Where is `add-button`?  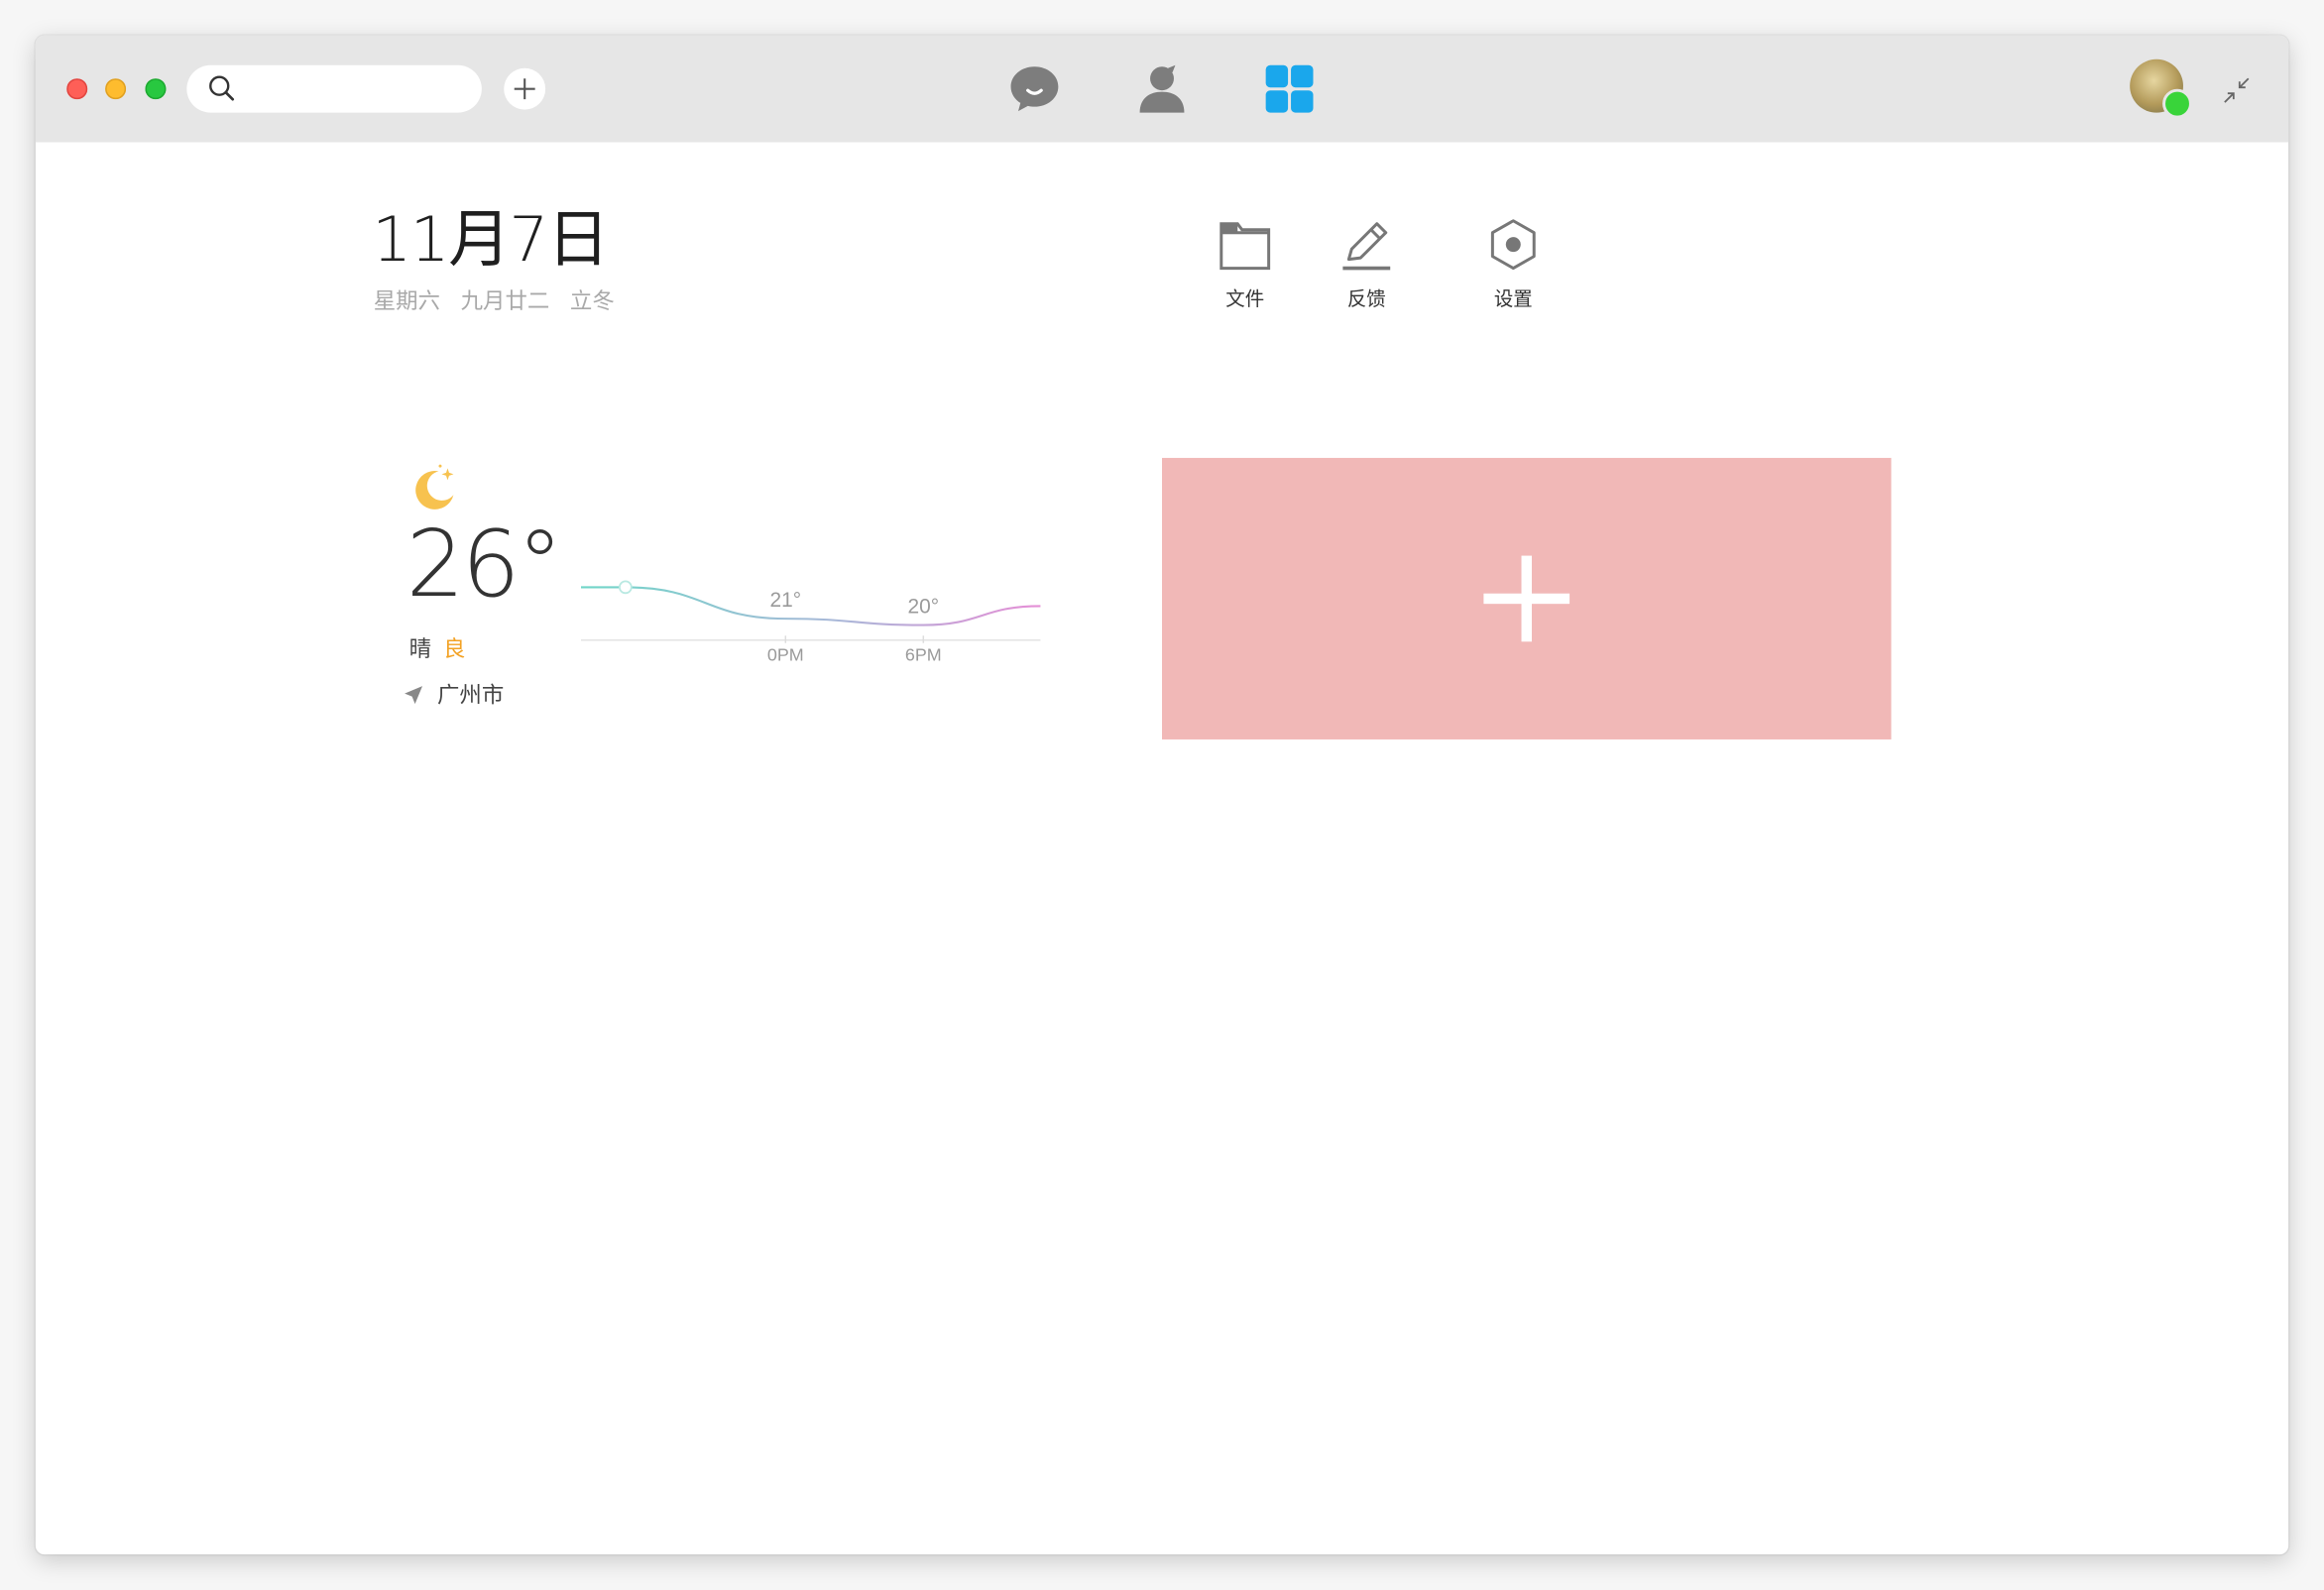 add-button is located at coordinates (525, 88).